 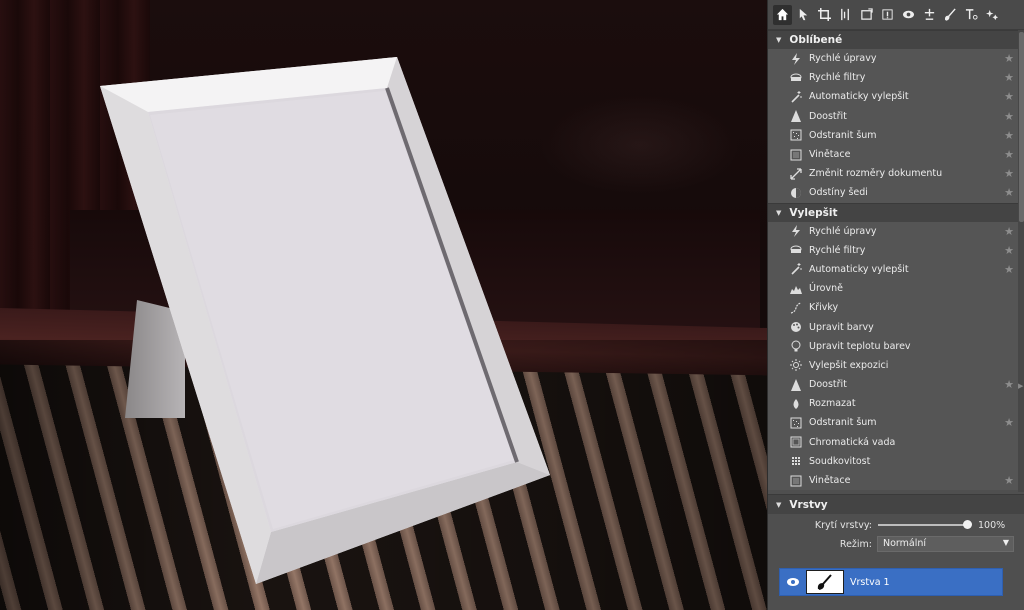 I want to click on blend-mode-select: Normální ▼, so click(x=945, y=544).